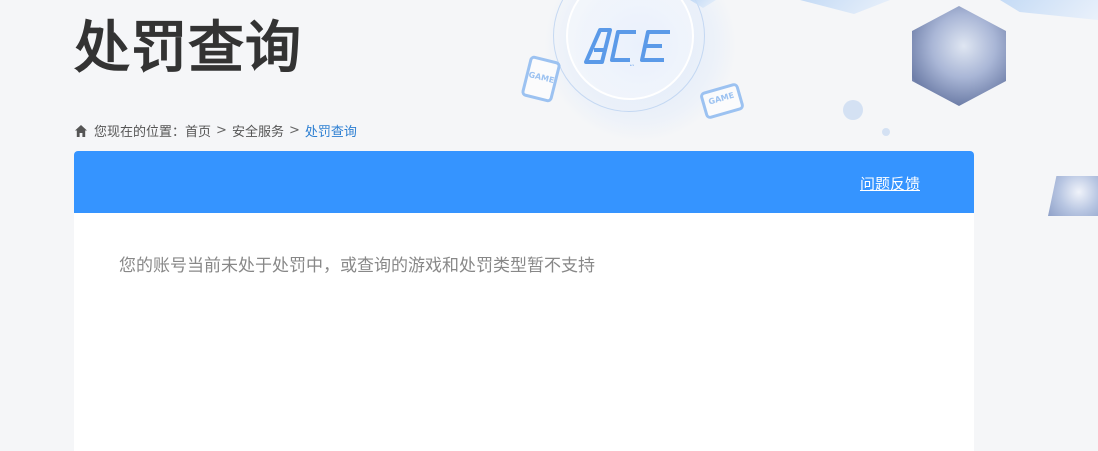 Image resolution: width=1098 pixels, height=451 pixels. Describe the element at coordinates (959, 56) in the screenshot. I see `character-avatar-hex` at that location.